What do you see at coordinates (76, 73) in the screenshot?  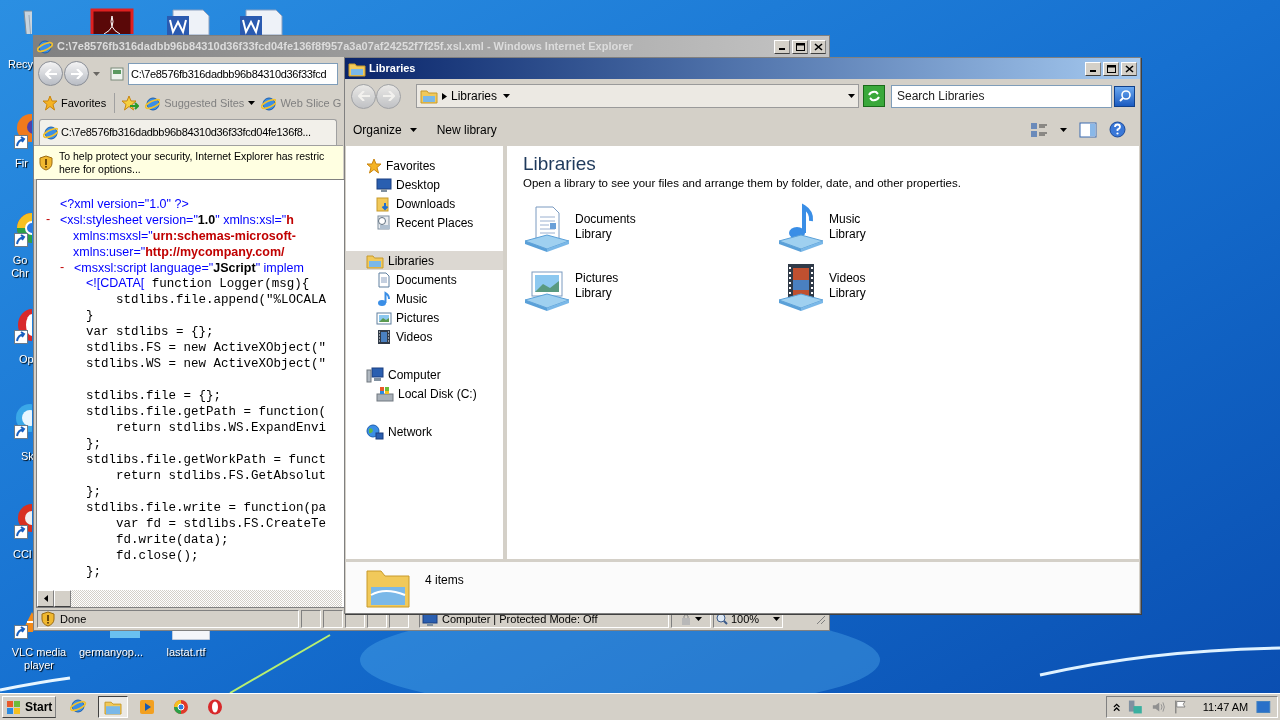 I see `forward-button` at bounding box center [76, 73].